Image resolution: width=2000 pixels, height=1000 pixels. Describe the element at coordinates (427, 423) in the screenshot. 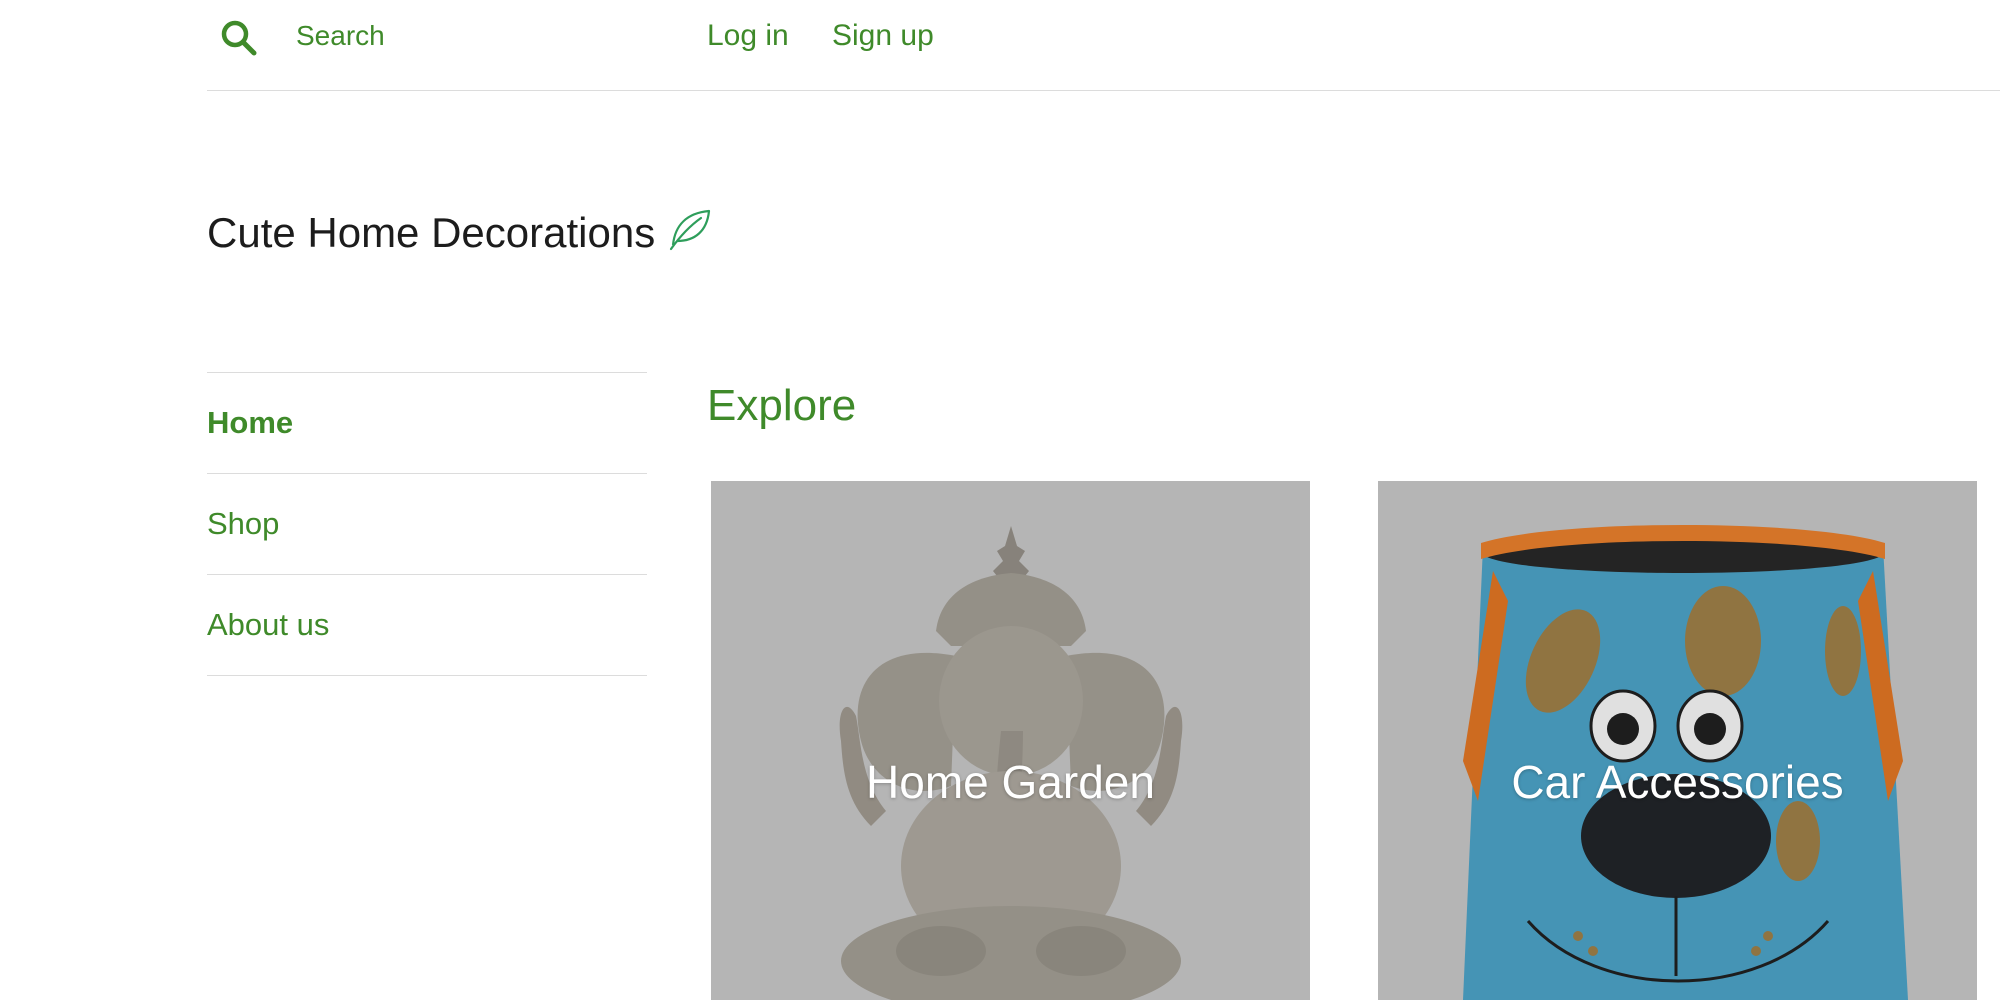

I see `nav-item-home: Home` at that location.